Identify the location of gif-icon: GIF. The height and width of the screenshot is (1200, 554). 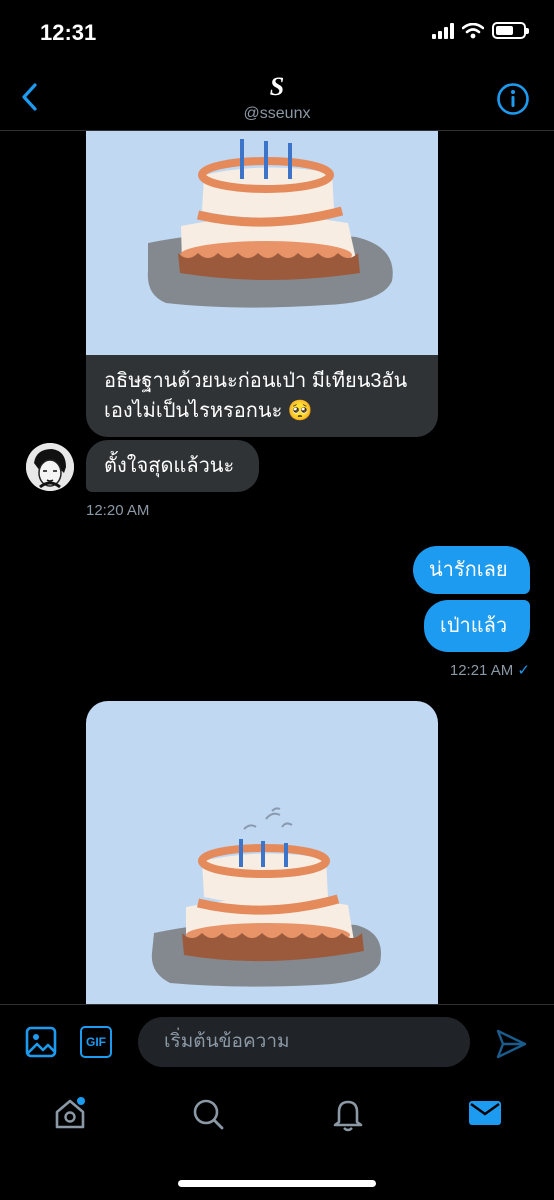
(96, 1042).